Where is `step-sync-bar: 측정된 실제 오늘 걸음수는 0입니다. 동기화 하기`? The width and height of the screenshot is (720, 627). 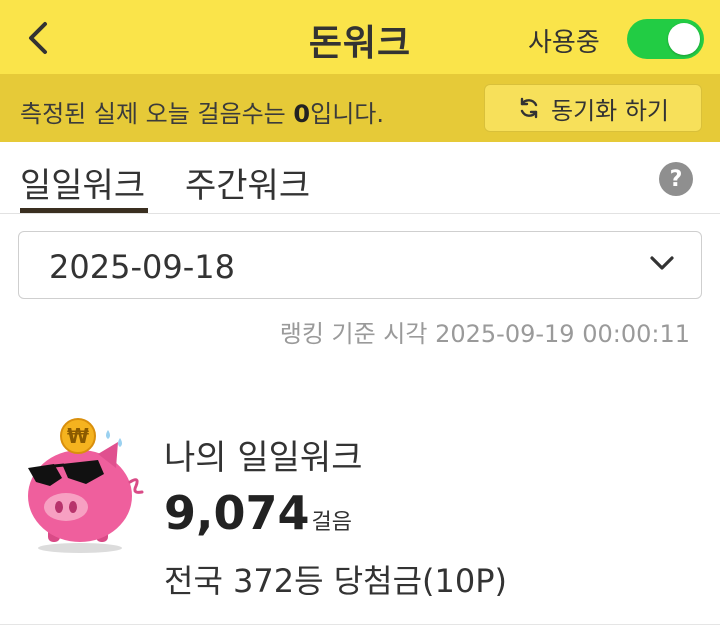
step-sync-bar: 측정된 실제 오늘 걸음수는 0입니다. 동기화 하기 is located at coordinates (360, 108).